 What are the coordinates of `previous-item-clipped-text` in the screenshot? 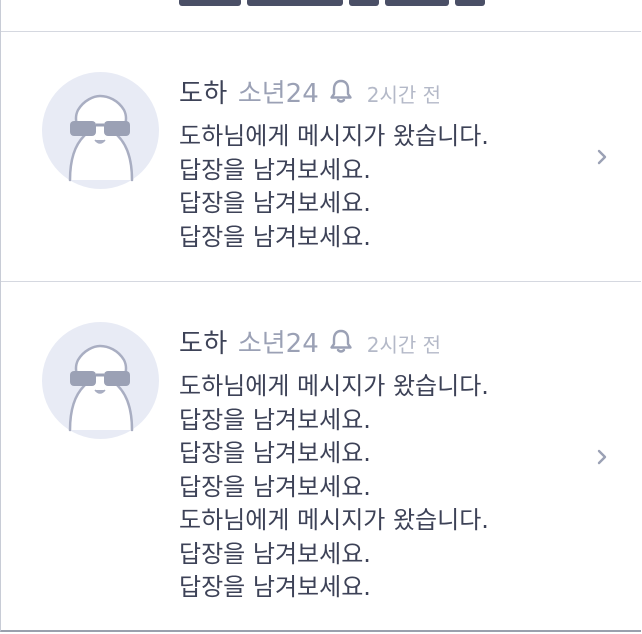 It's located at (339, 3).